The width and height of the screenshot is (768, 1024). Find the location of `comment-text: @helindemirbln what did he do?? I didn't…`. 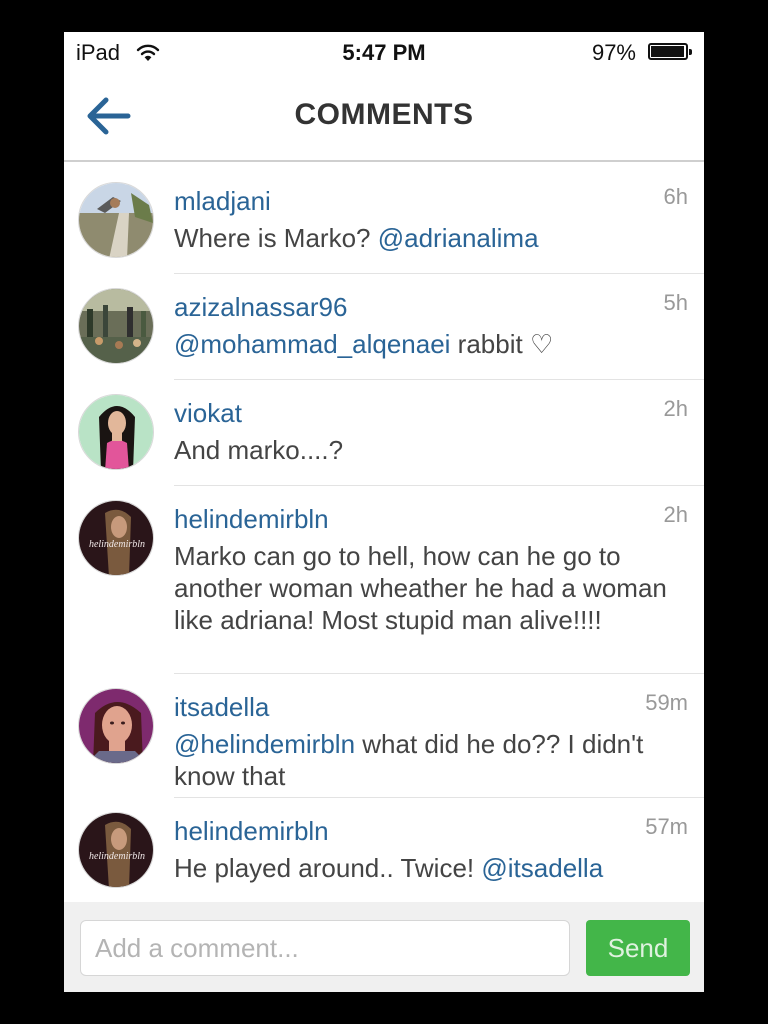

comment-text: @helindemirbln what did he do?? I didn't… is located at coordinates (429, 760).